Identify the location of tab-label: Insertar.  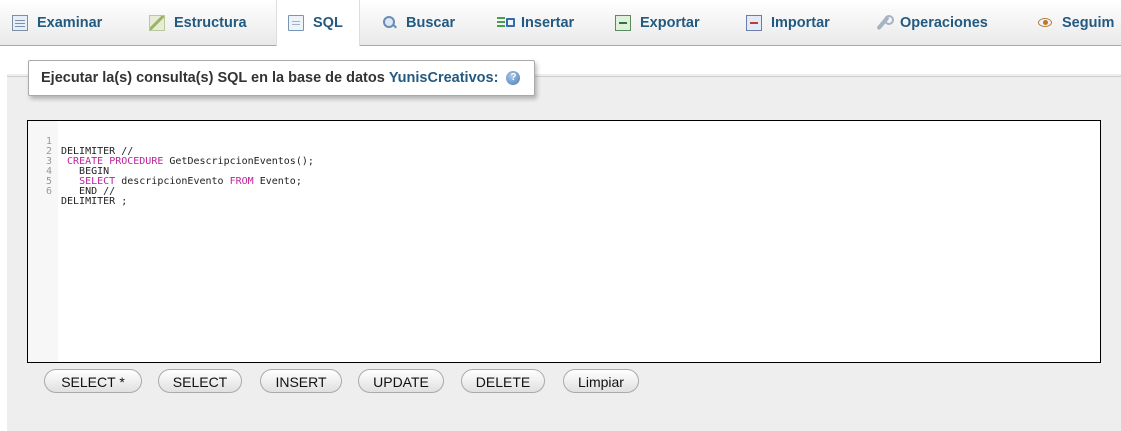
(548, 22).